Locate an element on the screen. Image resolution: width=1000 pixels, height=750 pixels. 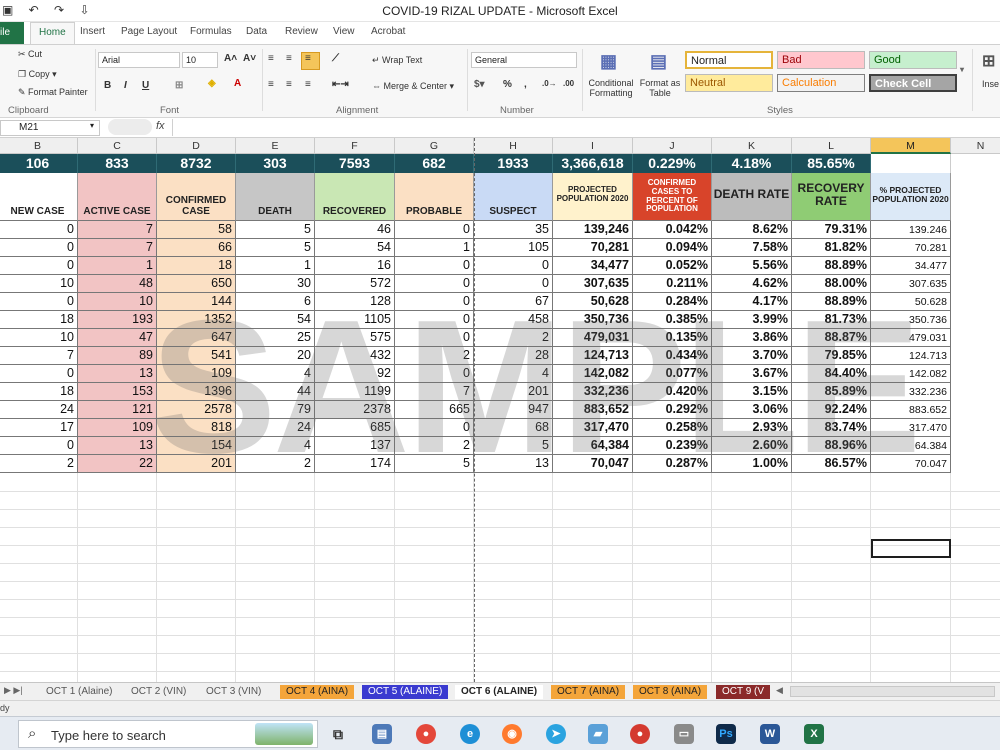
excel-icon: X is located at coordinates (814, 734).